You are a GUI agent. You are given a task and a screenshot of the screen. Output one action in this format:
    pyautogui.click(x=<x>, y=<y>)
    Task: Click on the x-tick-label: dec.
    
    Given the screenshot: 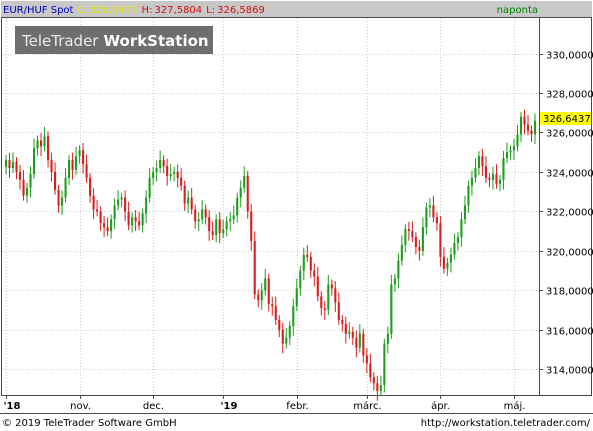 What is the action you would take?
    pyautogui.click(x=153, y=406)
    